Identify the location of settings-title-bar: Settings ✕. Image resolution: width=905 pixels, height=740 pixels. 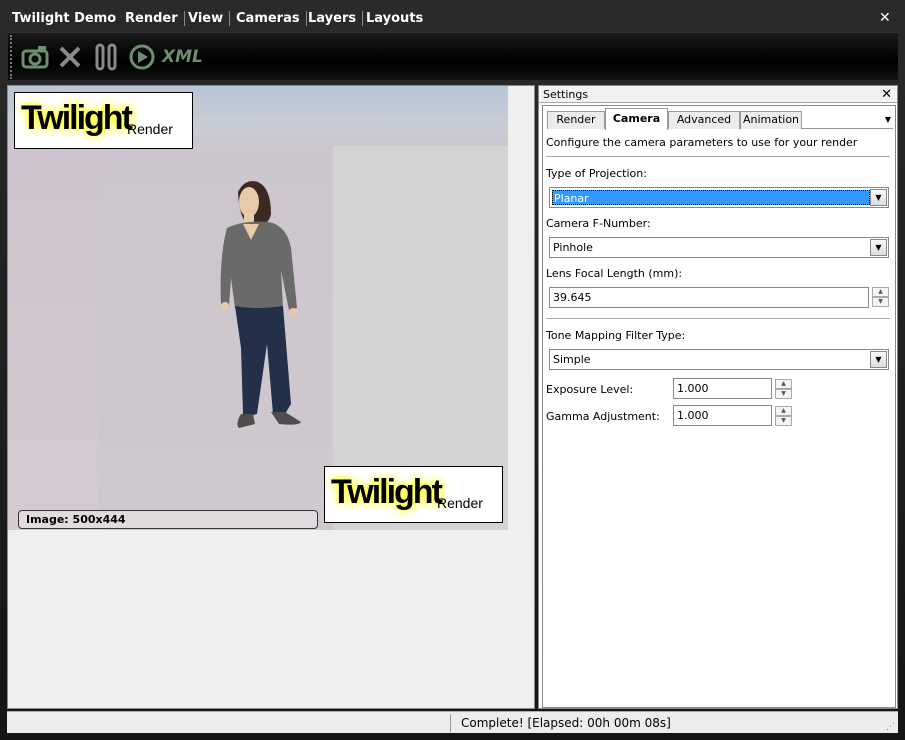
(718, 94).